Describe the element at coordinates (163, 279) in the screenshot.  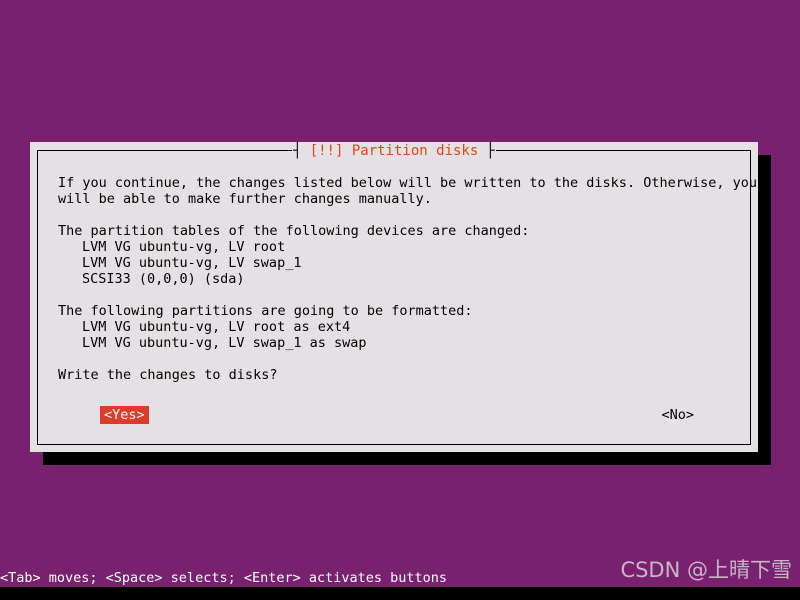
I see `list-item: SCSI33 (0,0,0) (sda)` at that location.